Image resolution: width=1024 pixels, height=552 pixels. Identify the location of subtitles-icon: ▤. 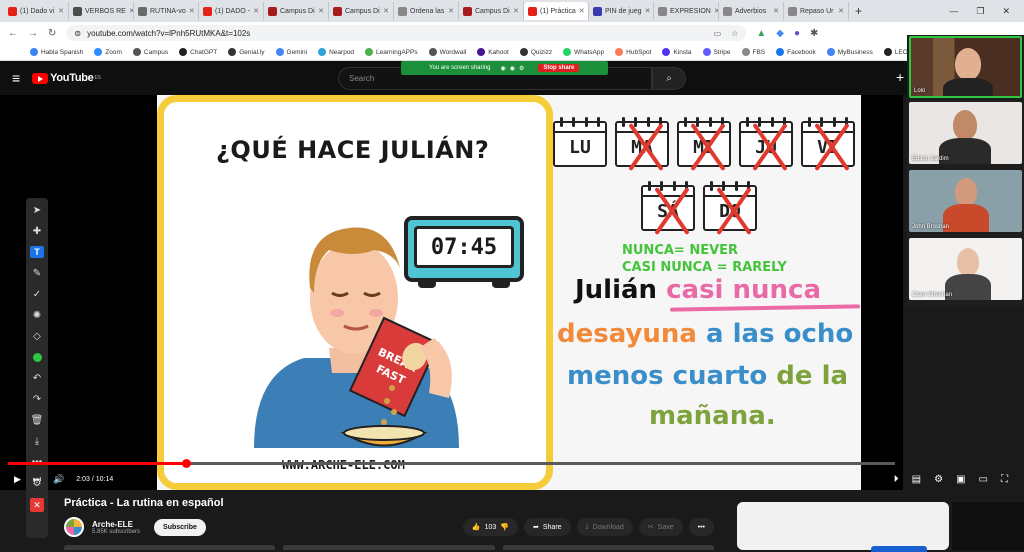
(916, 479).